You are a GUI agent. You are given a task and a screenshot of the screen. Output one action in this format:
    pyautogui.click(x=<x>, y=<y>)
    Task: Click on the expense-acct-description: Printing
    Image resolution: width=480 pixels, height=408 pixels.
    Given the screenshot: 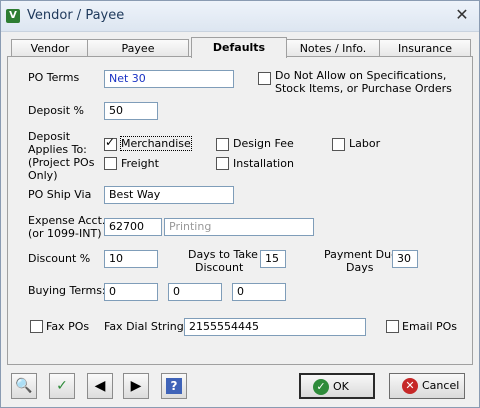 What is the action you would take?
    pyautogui.click(x=239, y=227)
    